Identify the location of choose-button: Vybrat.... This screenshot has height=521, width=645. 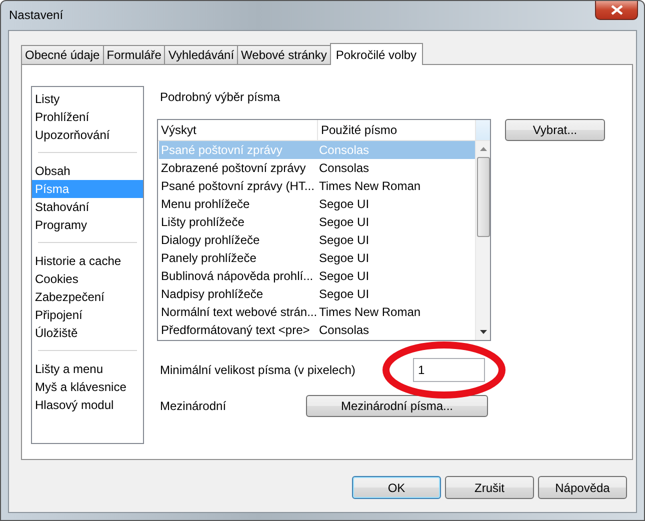
(555, 130).